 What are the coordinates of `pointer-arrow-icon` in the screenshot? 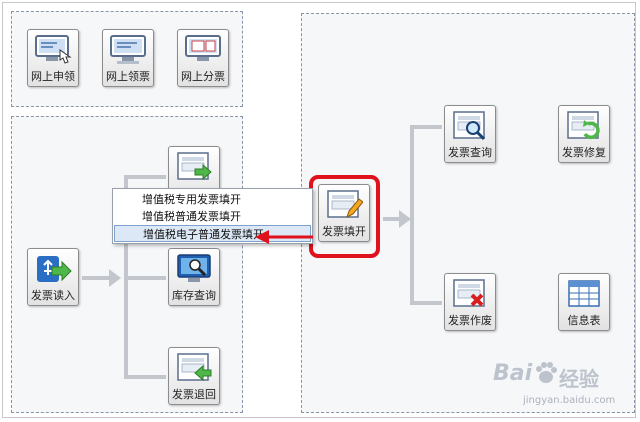 It's located at (284, 237).